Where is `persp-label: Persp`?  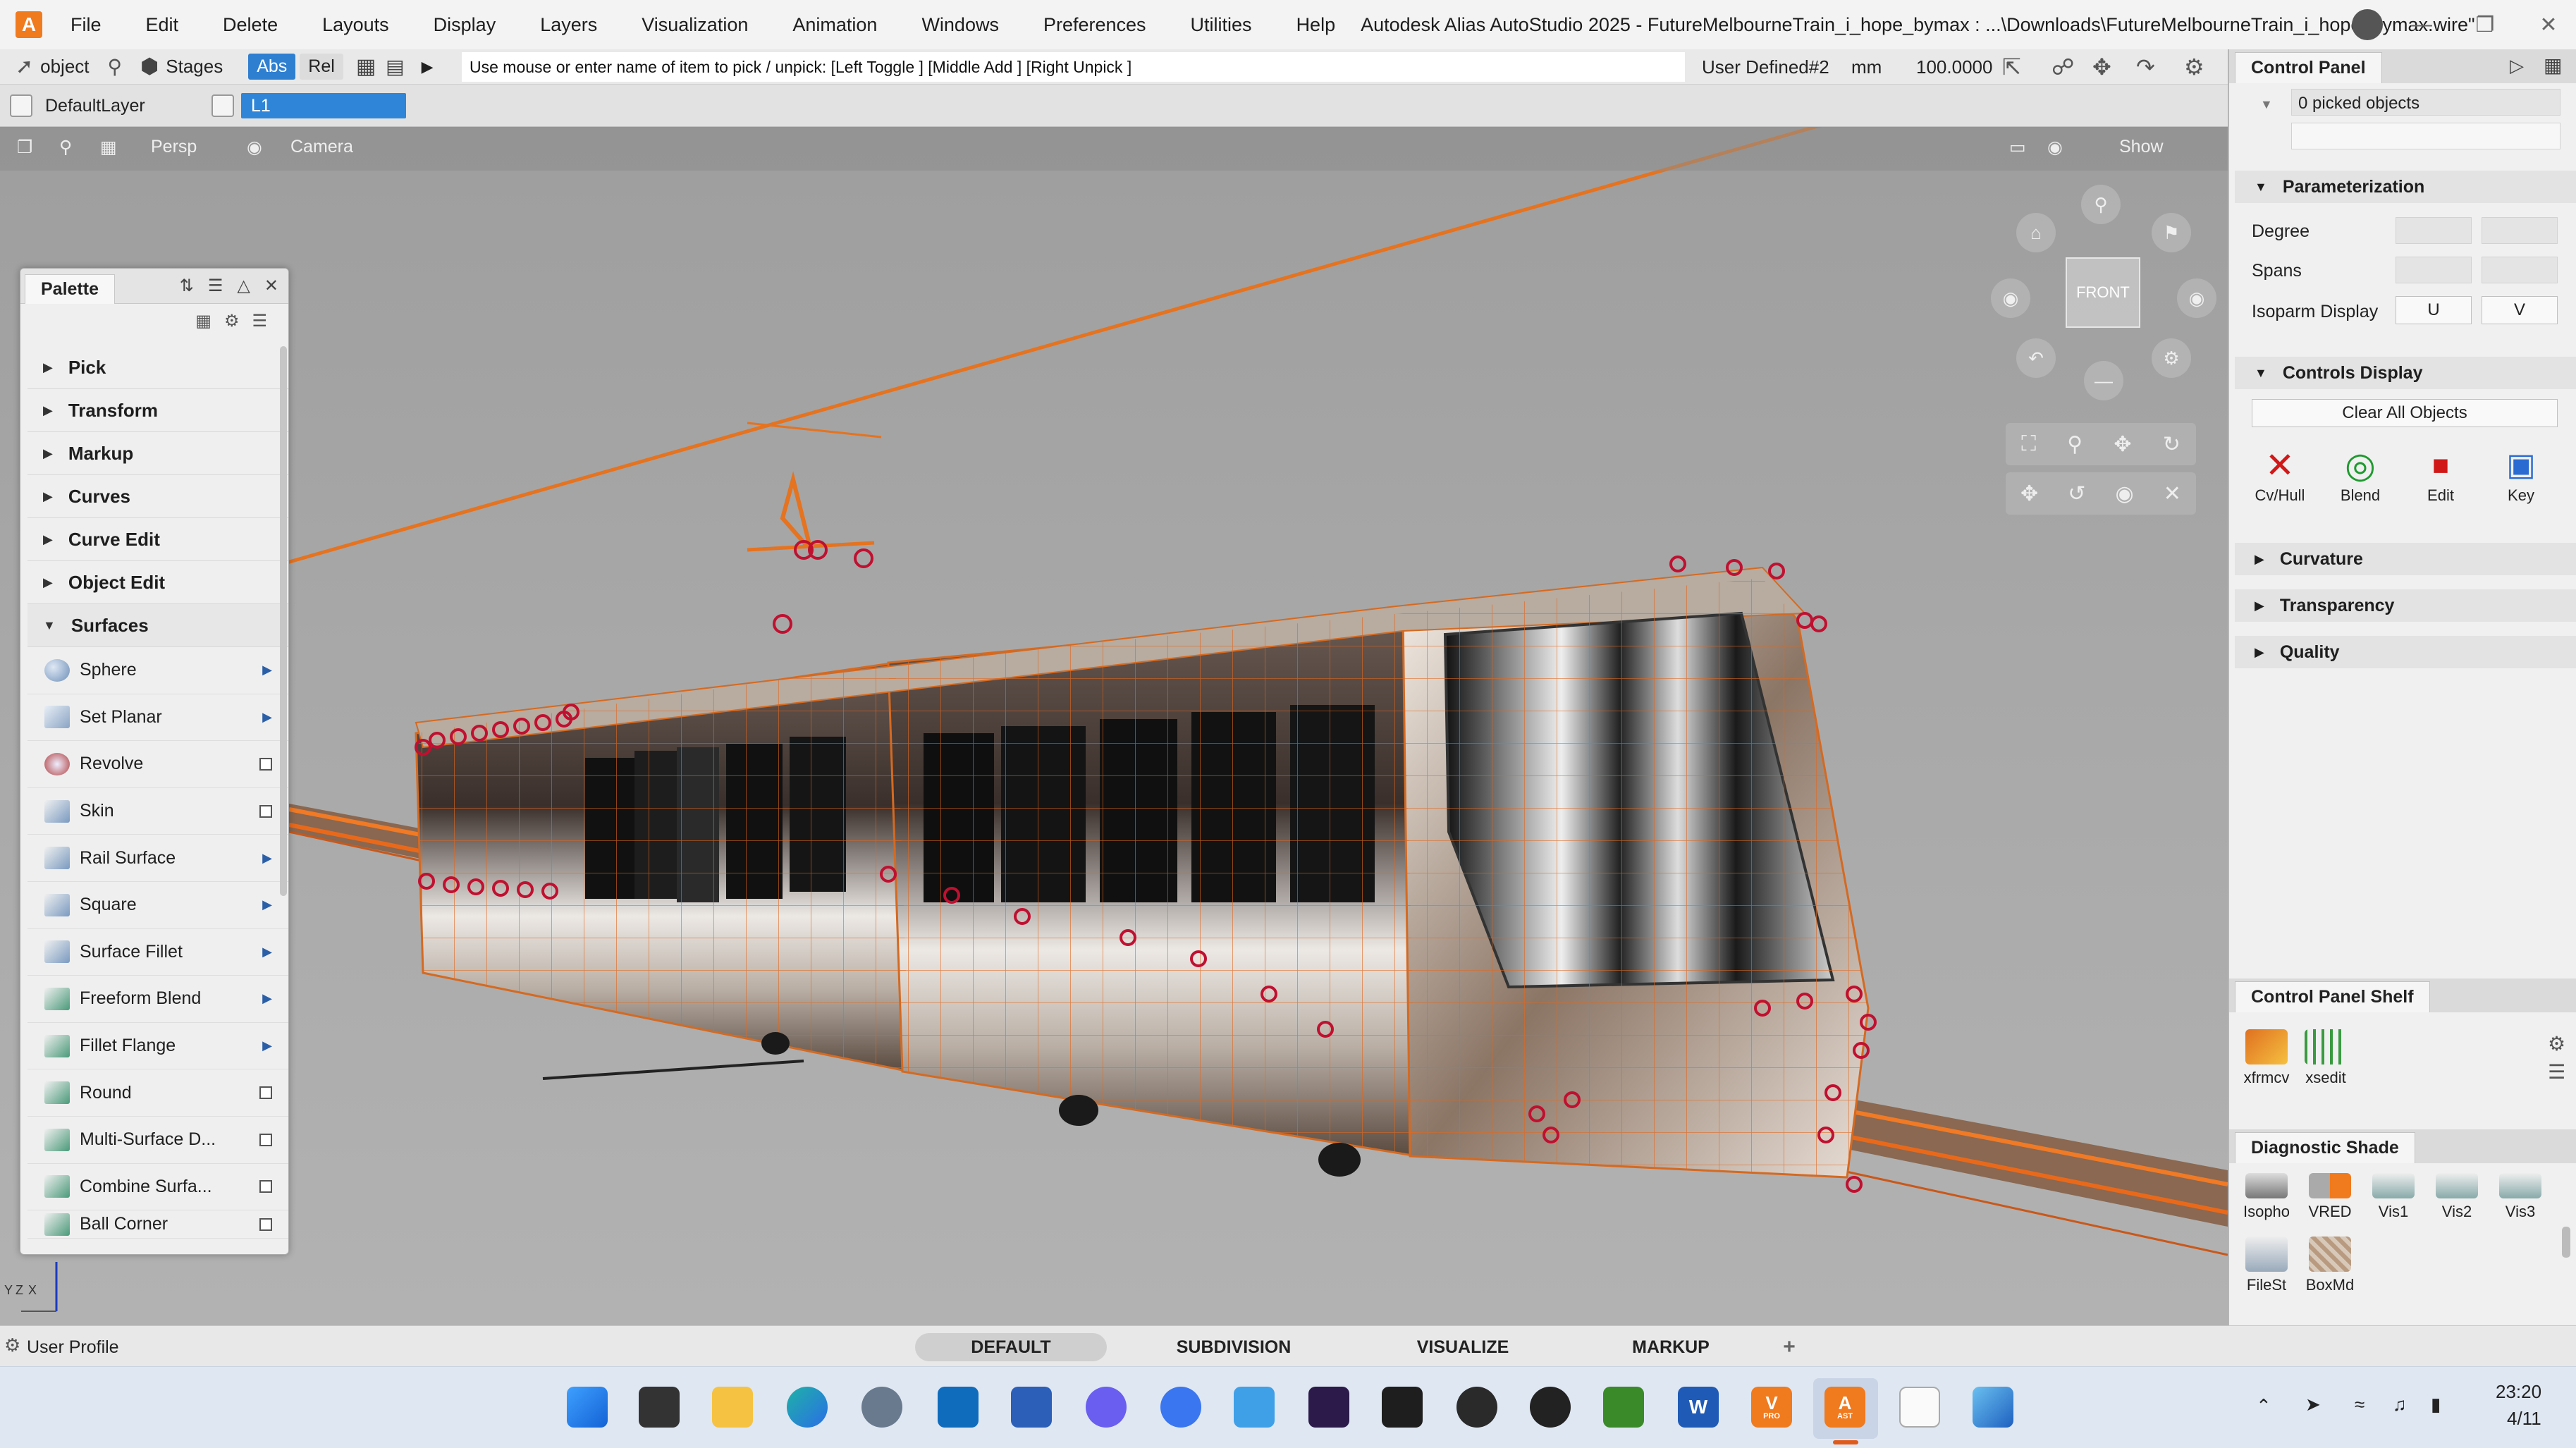
persp-label: Persp is located at coordinates (174, 147).